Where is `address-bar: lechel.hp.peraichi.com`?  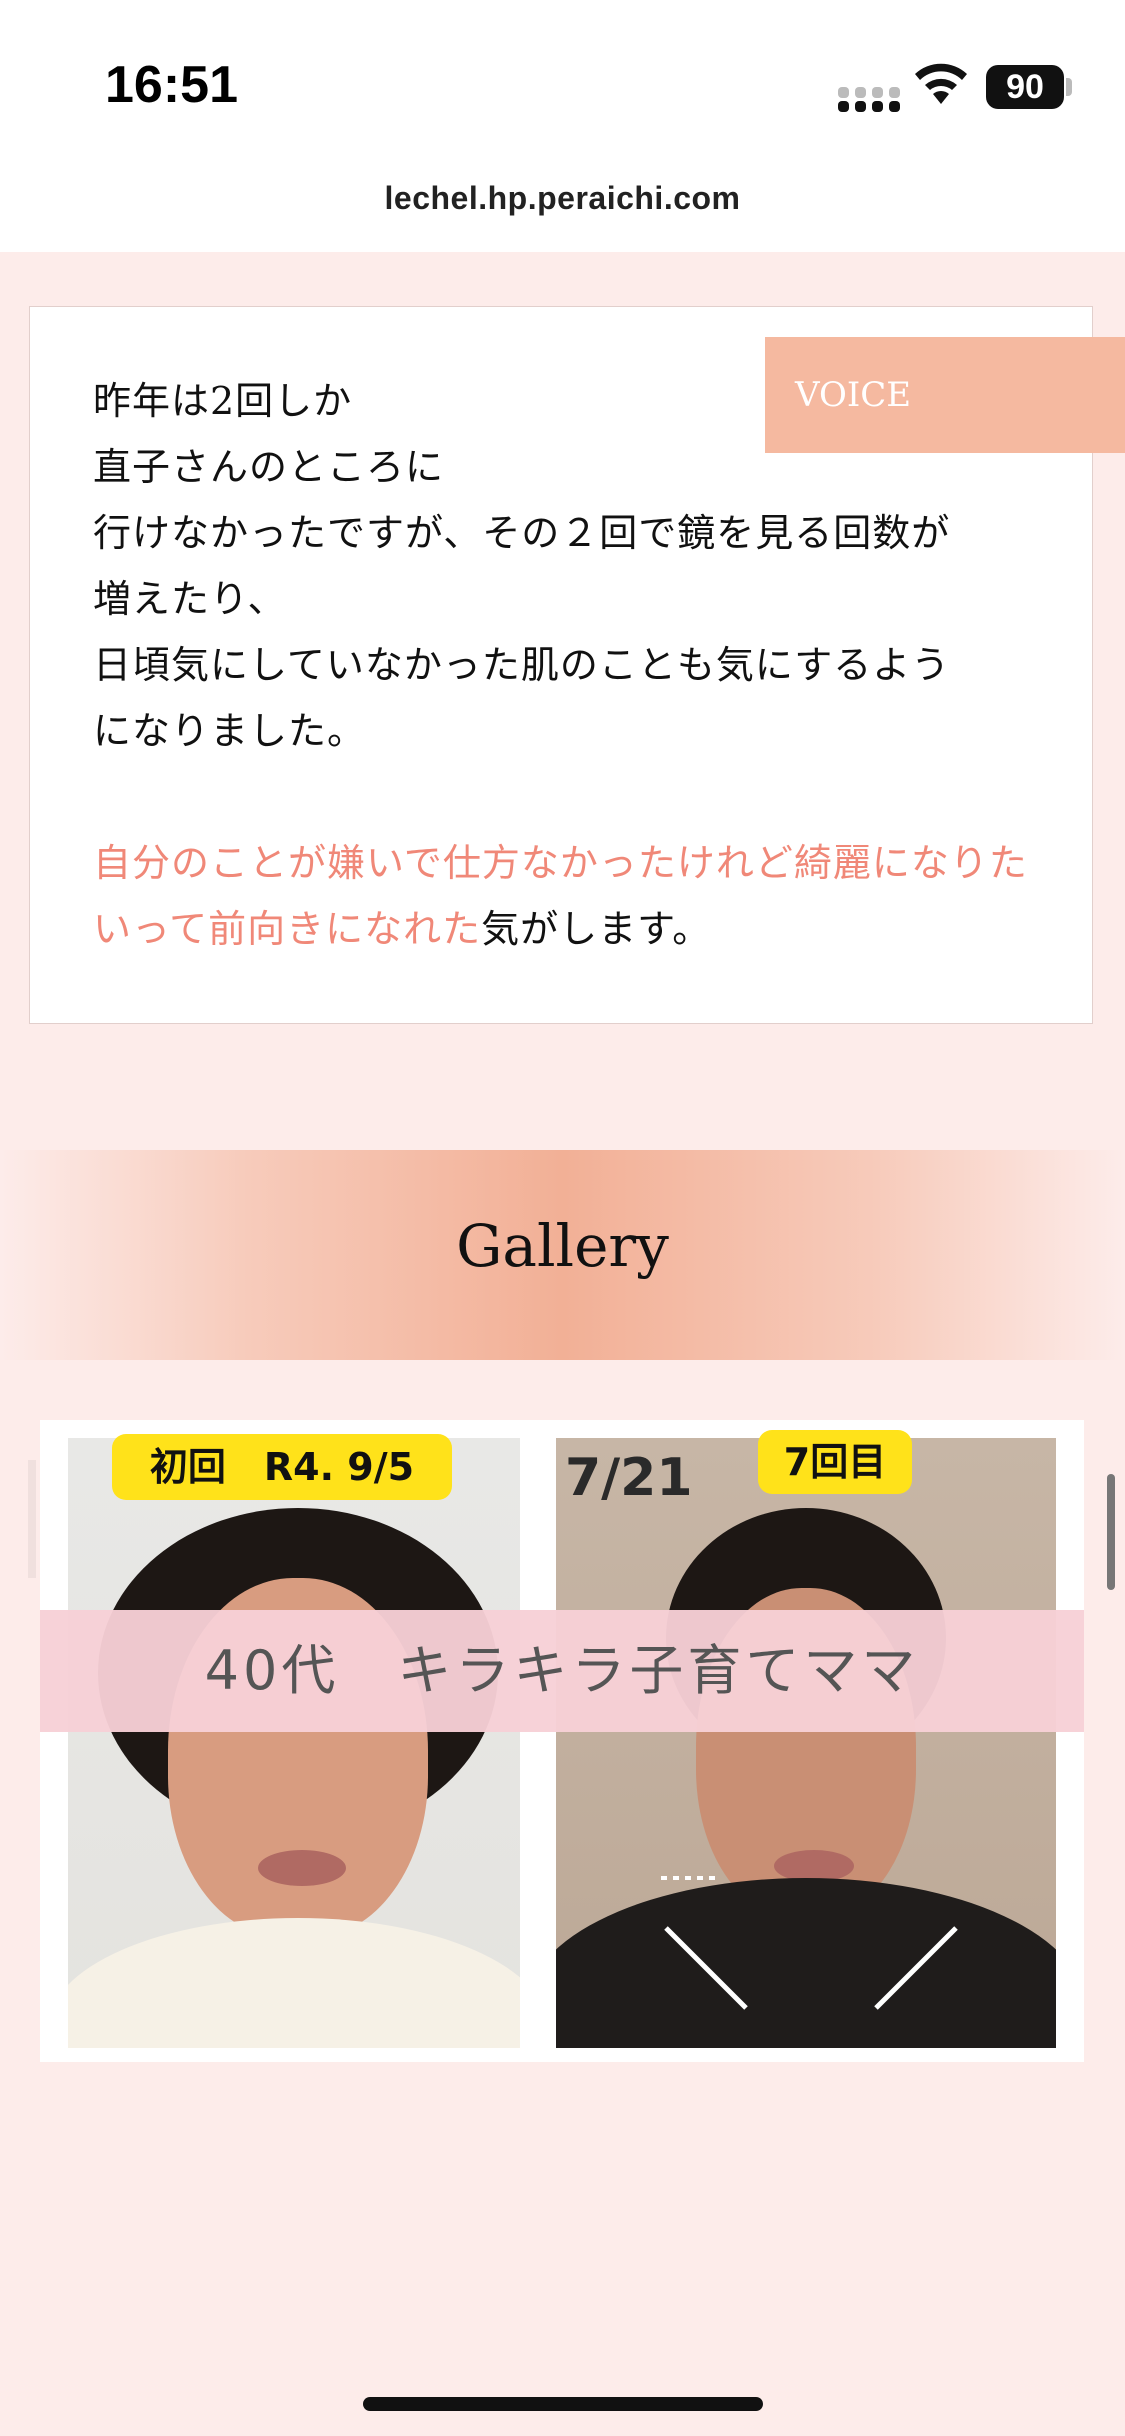 address-bar: lechel.hp.peraichi.com is located at coordinates (562, 201).